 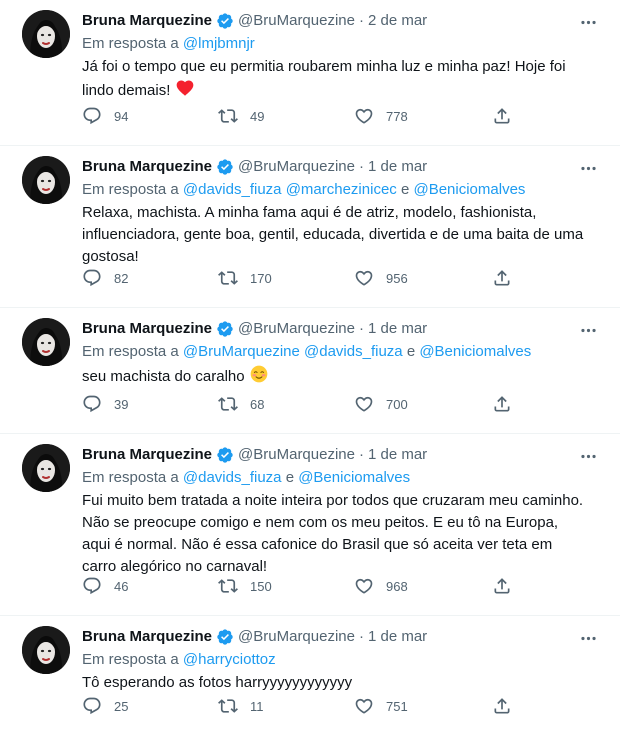 I want to click on like-count: 700, so click(x=397, y=404).